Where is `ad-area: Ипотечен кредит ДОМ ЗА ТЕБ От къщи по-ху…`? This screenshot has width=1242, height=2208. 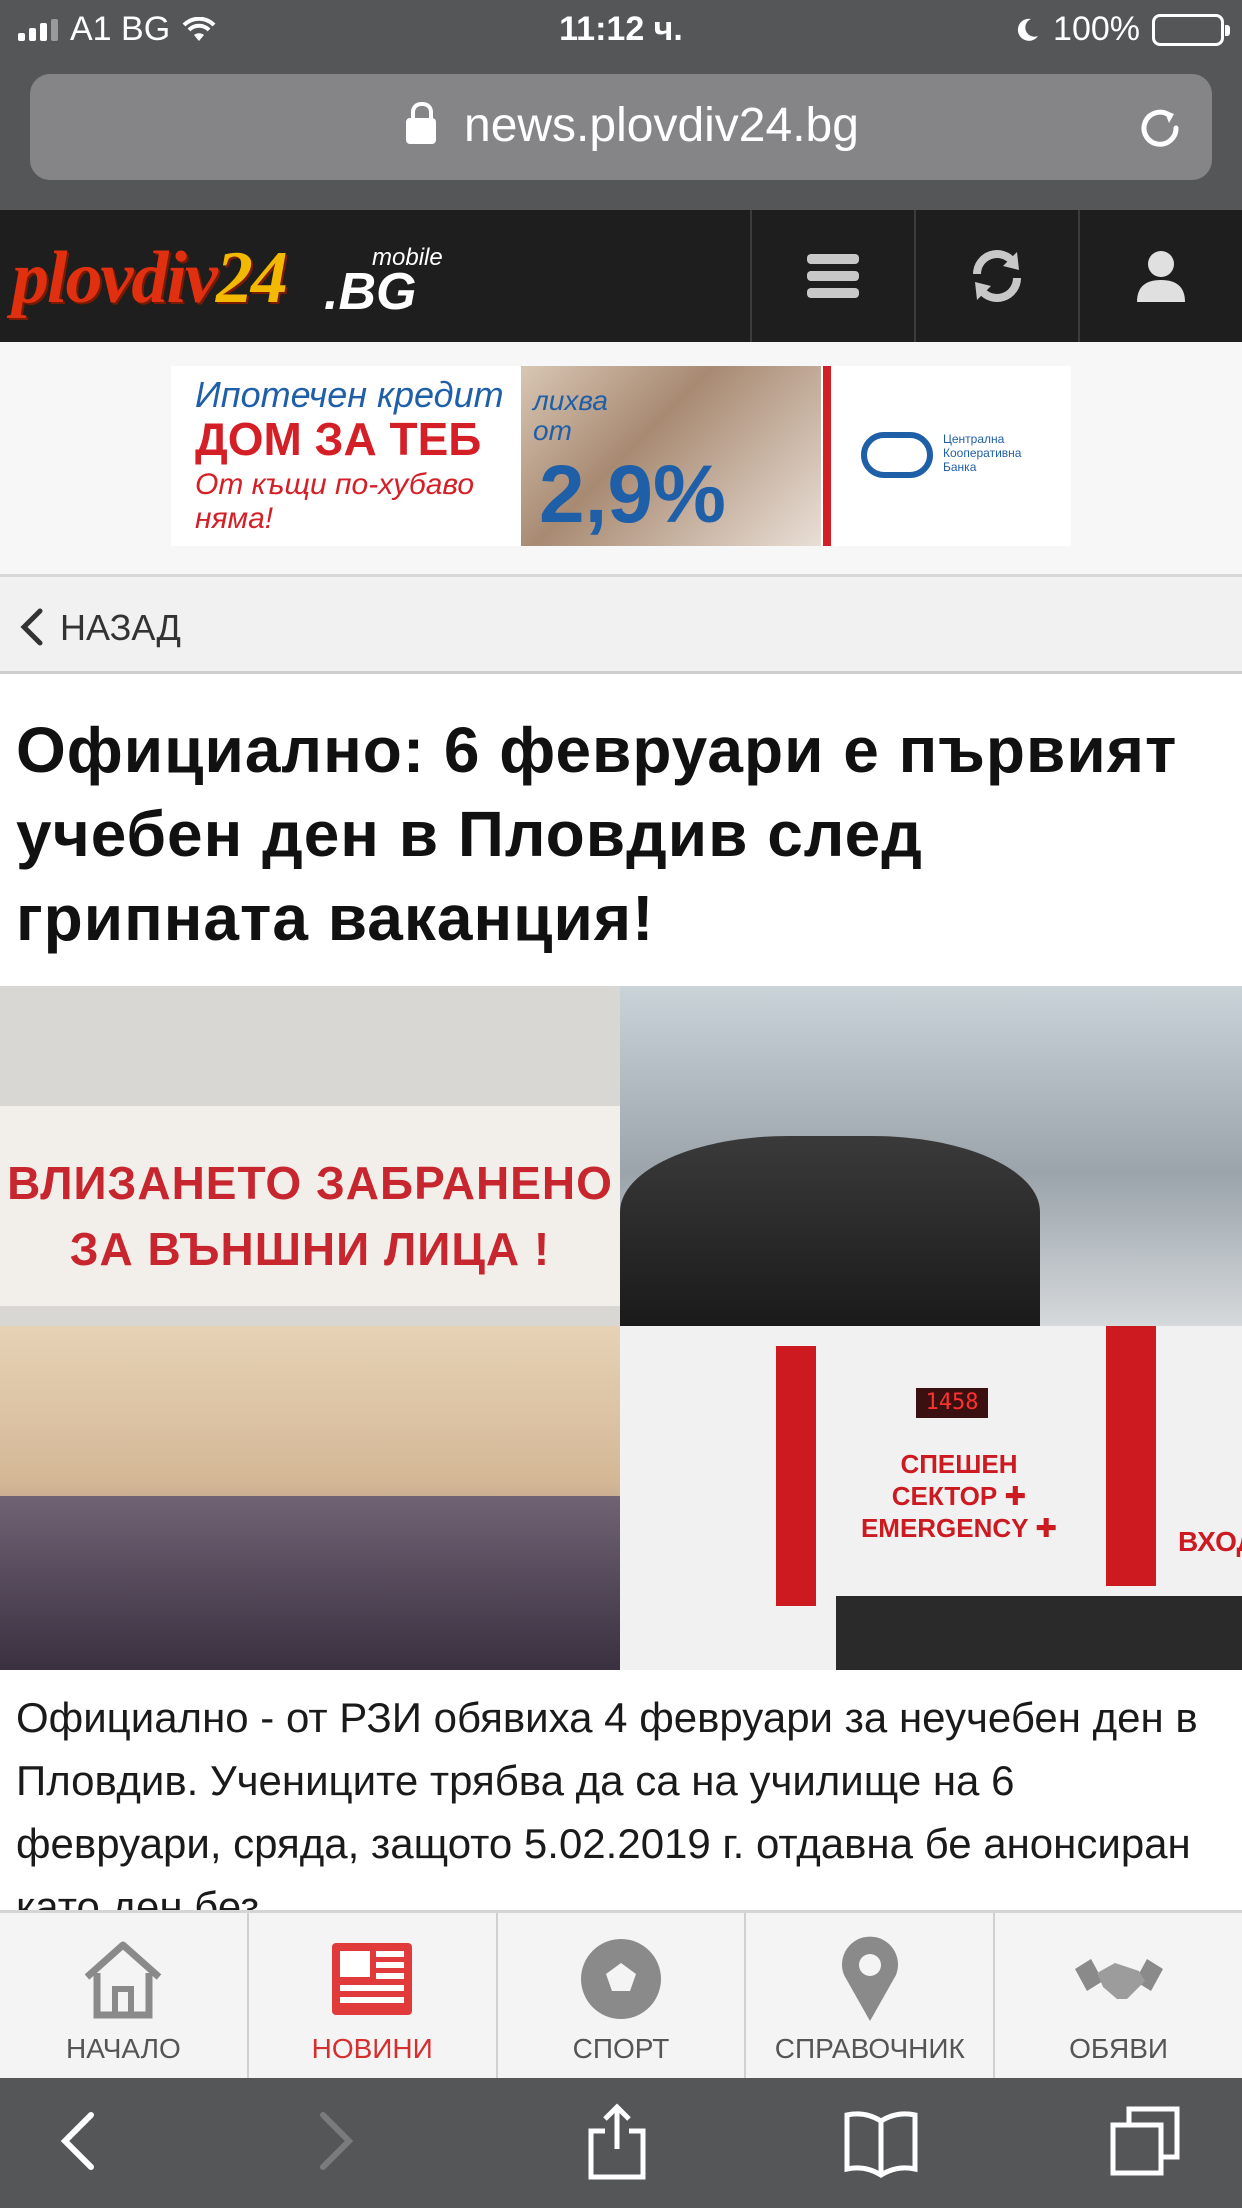 ad-area: Ипотечен кредит ДОМ ЗА ТЕБ От къщи по-ху… is located at coordinates (621, 458).